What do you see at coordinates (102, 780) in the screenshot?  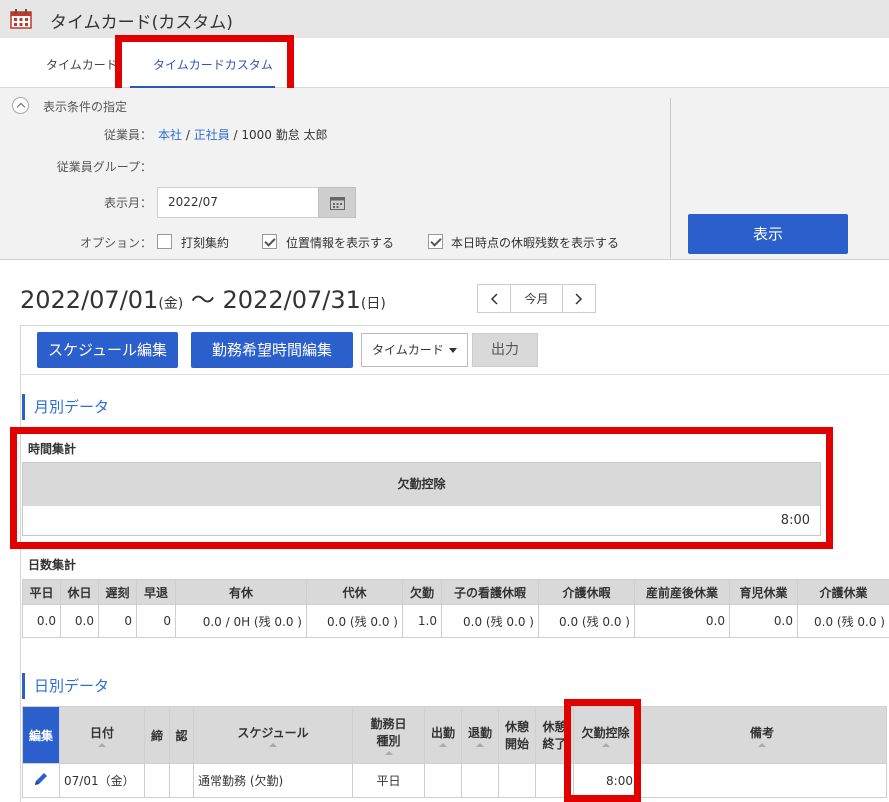 I see `row-date: 07/01（金）` at bounding box center [102, 780].